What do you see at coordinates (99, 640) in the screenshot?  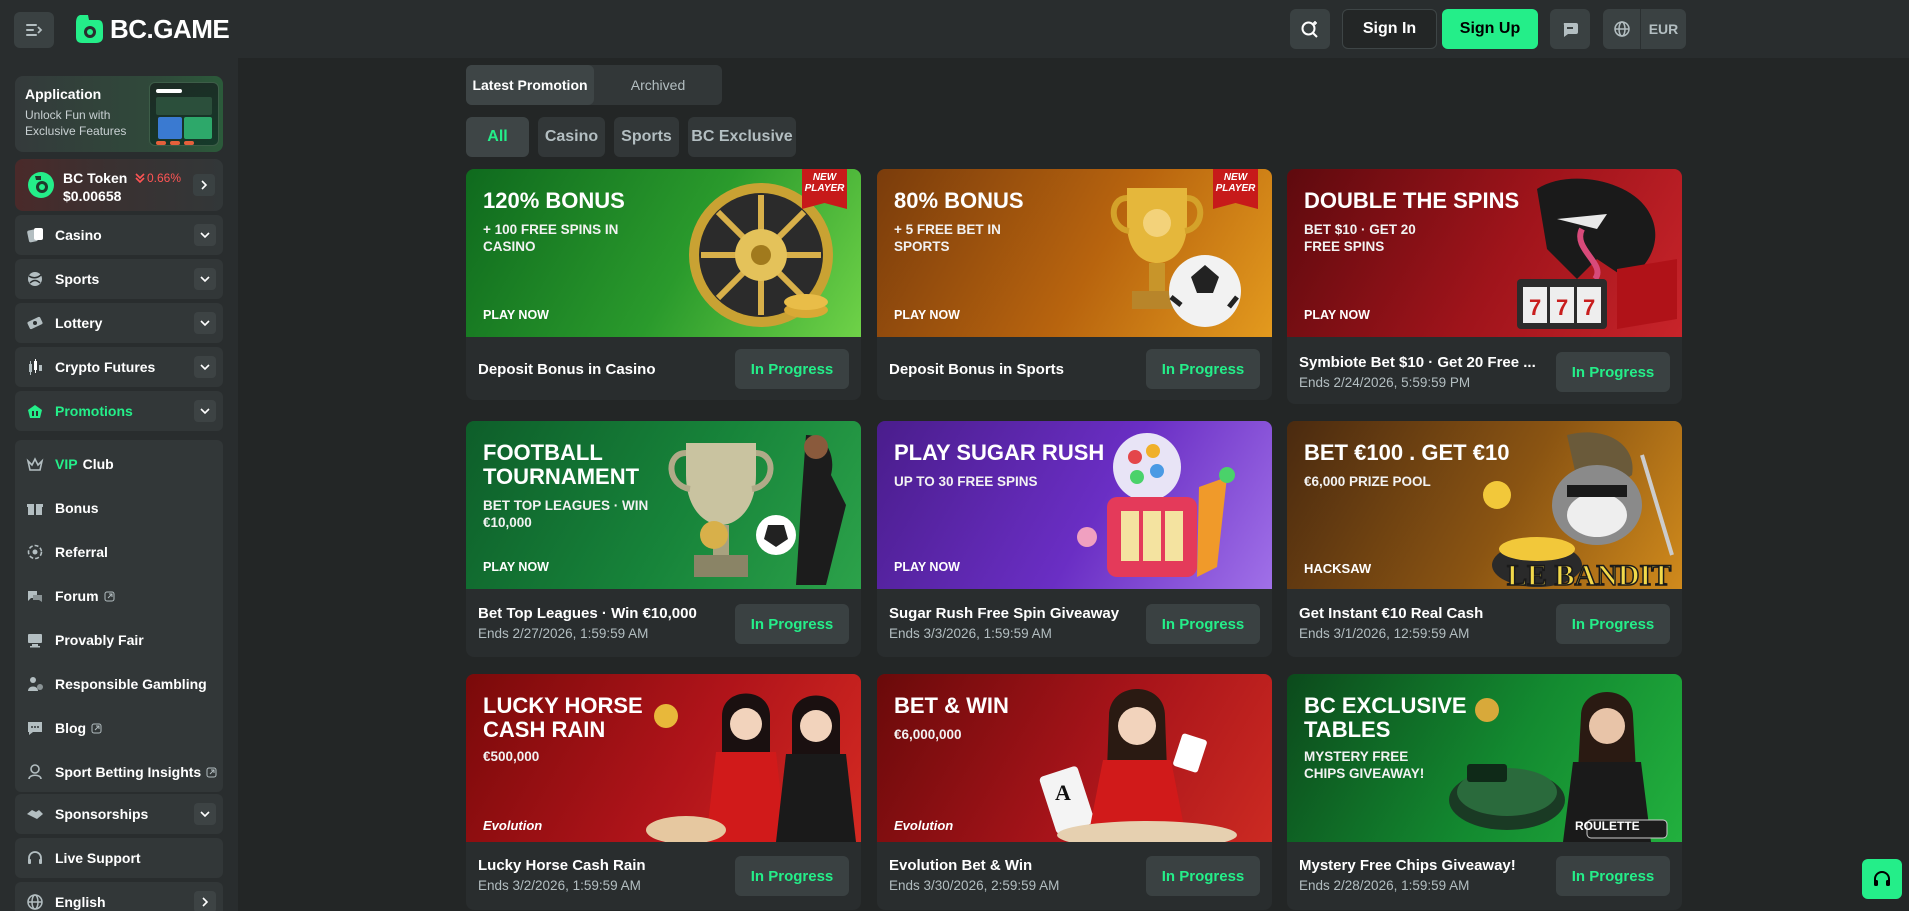 I see `sidebar-item-label: Provably Fair` at bounding box center [99, 640].